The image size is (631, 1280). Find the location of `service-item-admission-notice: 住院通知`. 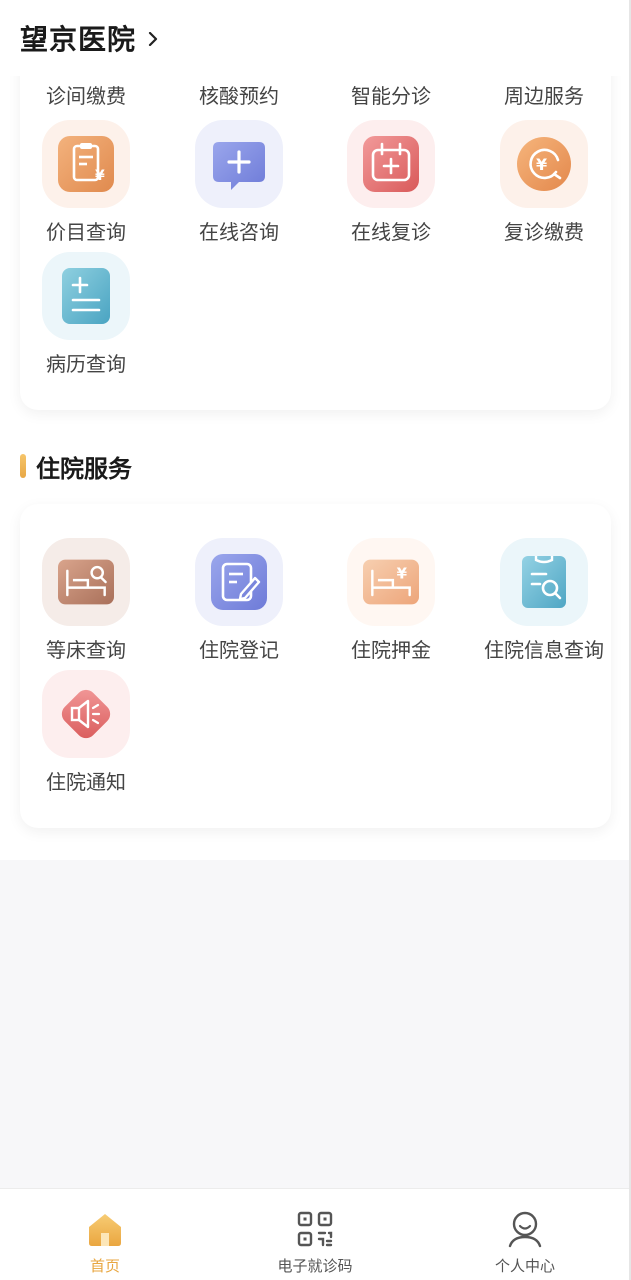

service-item-admission-notice: 住院通知 is located at coordinates (86, 732).